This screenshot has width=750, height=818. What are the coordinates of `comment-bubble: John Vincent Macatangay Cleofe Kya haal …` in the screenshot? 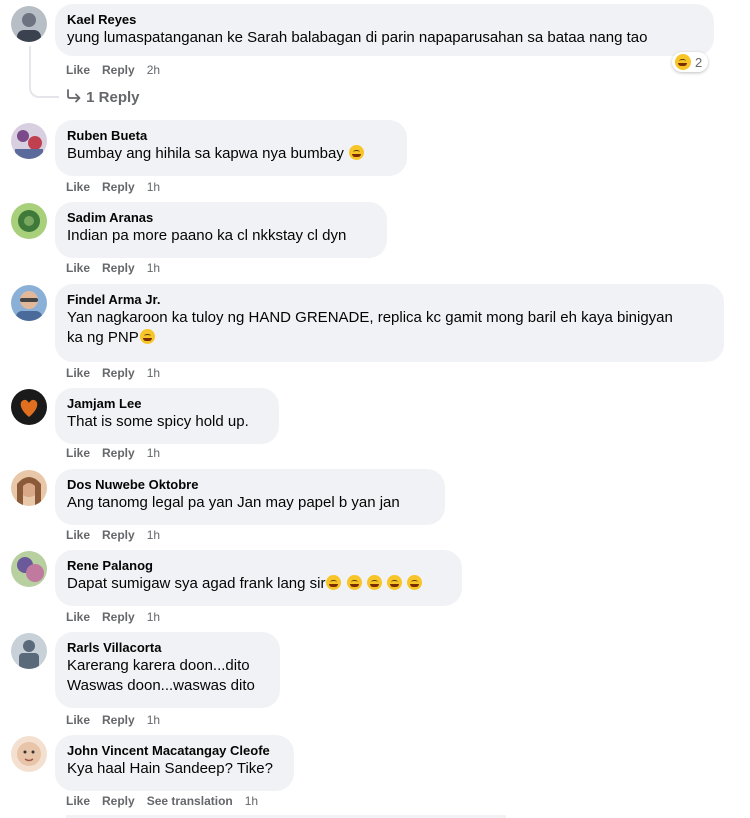 It's located at (174, 763).